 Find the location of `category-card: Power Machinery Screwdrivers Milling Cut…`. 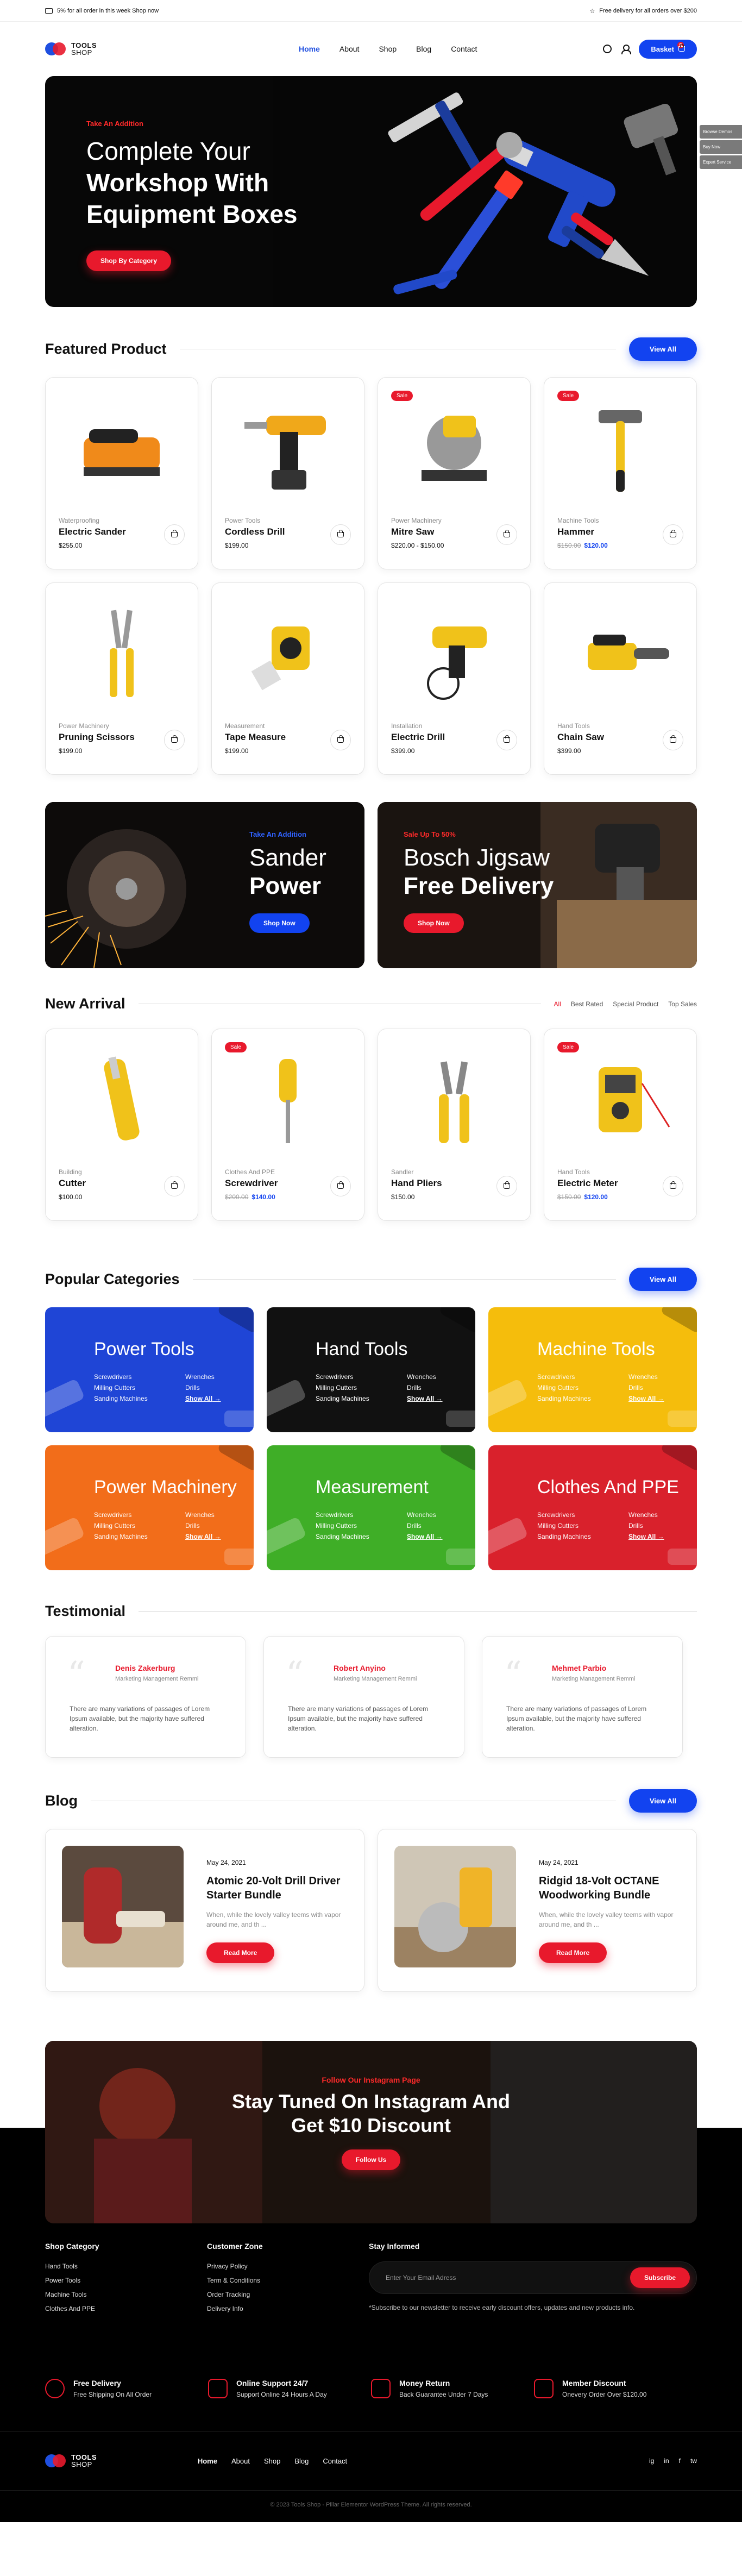

category-card: Power Machinery Screwdrivers Milling Cut… is located at coordinates (149, 1507).